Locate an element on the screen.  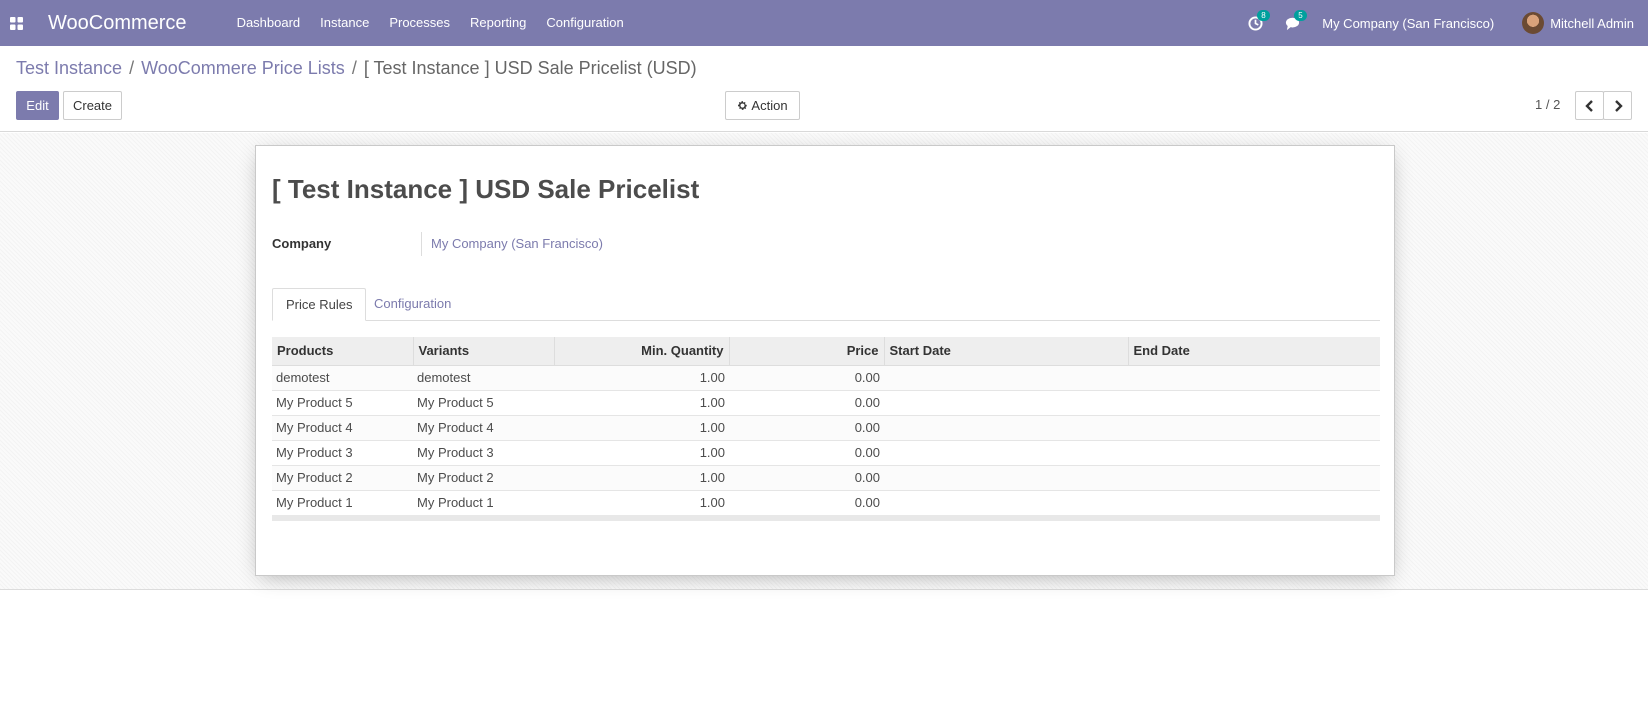
table-row: My Product 3 My Product 3 1.00 0.00 is located at coordinates (826, 452).